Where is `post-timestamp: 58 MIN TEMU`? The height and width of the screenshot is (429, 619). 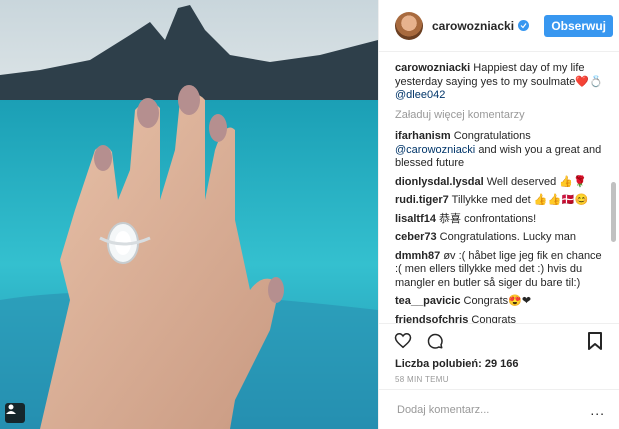 post-timestamp: 58 MIN TEMU is located at coordinates (422, 379).